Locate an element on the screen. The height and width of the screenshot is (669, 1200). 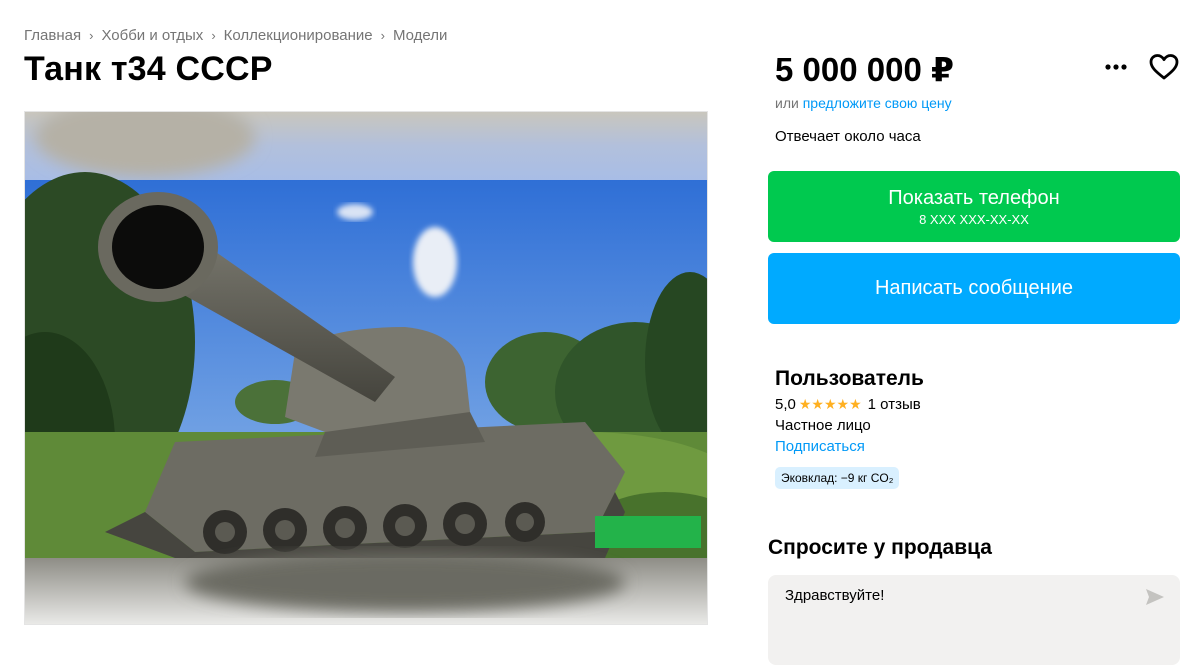
price: 5 000 000 ₽ is located at coordinates (864, 69).